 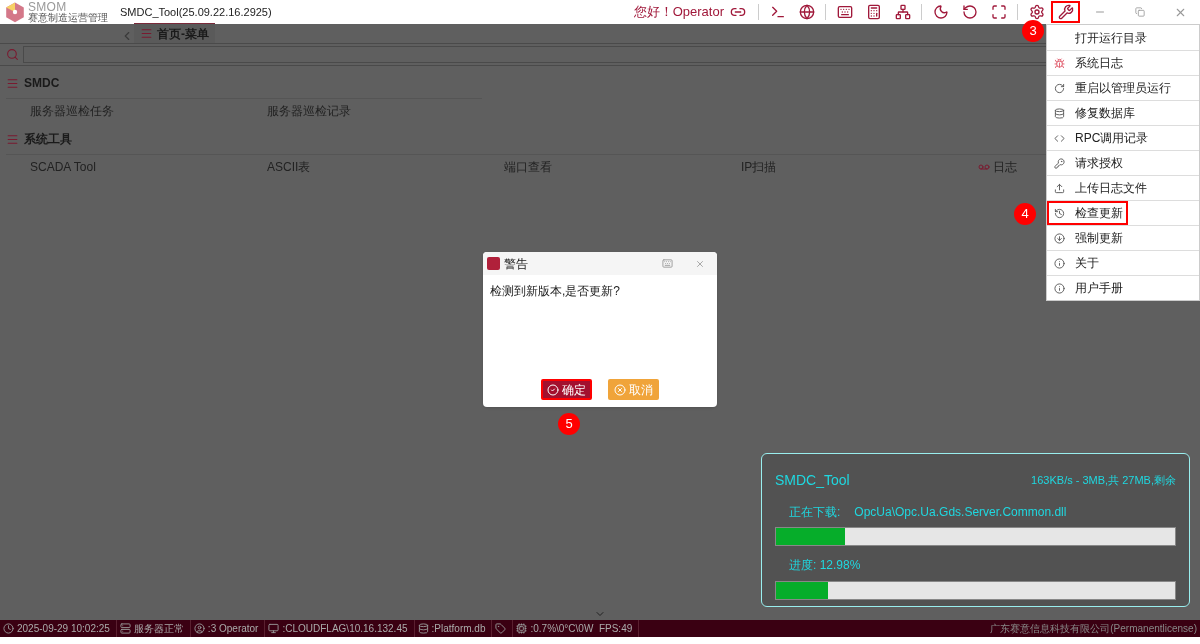 What do you see at coordinates (522, 628) in the screenshot?
I see `cpu-icon` at bounding box center [522, 628].